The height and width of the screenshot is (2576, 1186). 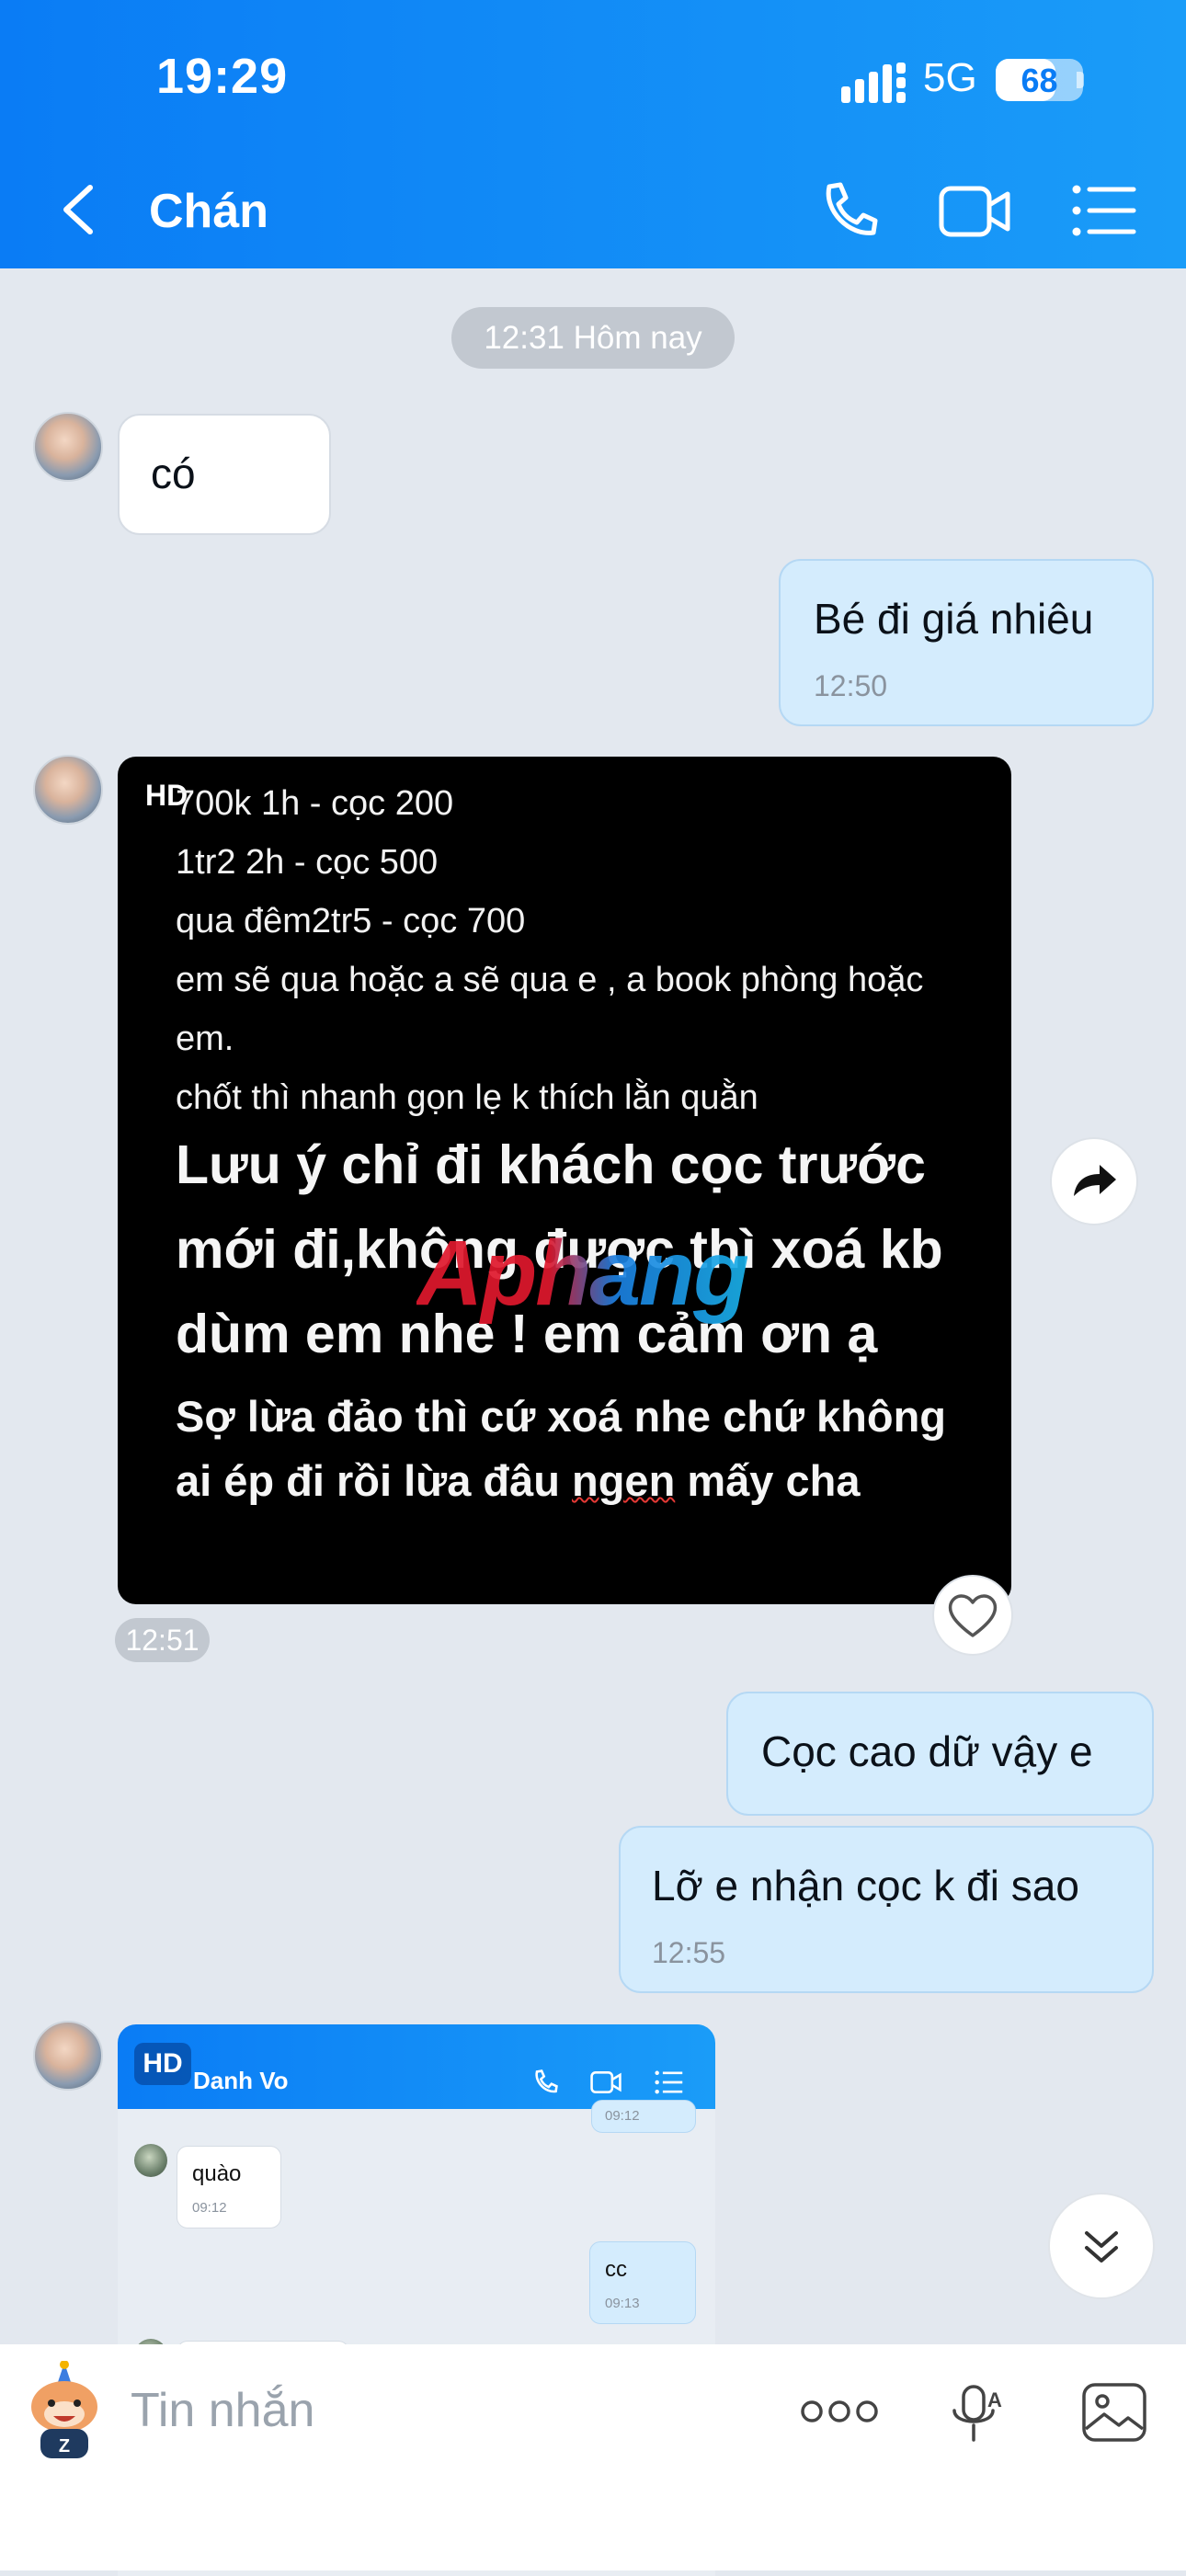 What do you see at coordinates (205, 1039) in the screenshot?
I see `post-text-line: em.` at bounding box center [205, 1039].